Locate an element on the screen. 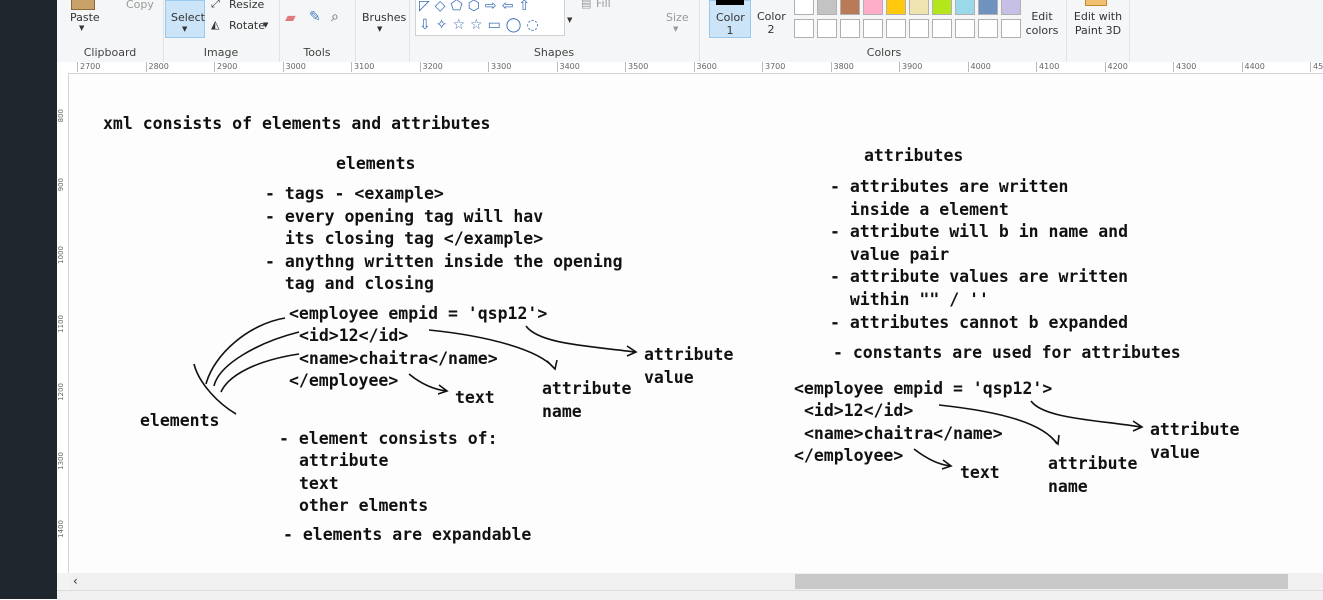  rotate-icon: ◭ is located at coordinates (215, 24).